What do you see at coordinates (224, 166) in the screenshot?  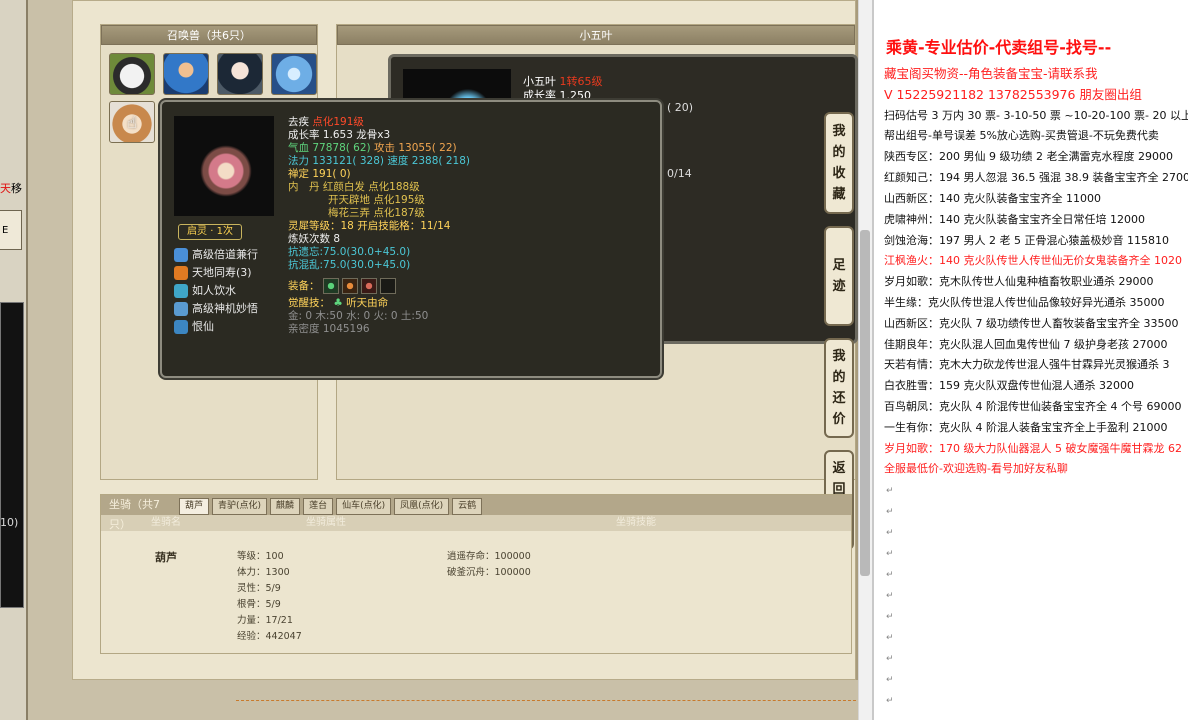 I see `tooltip-pet-image` at bounding box center [224, 166].